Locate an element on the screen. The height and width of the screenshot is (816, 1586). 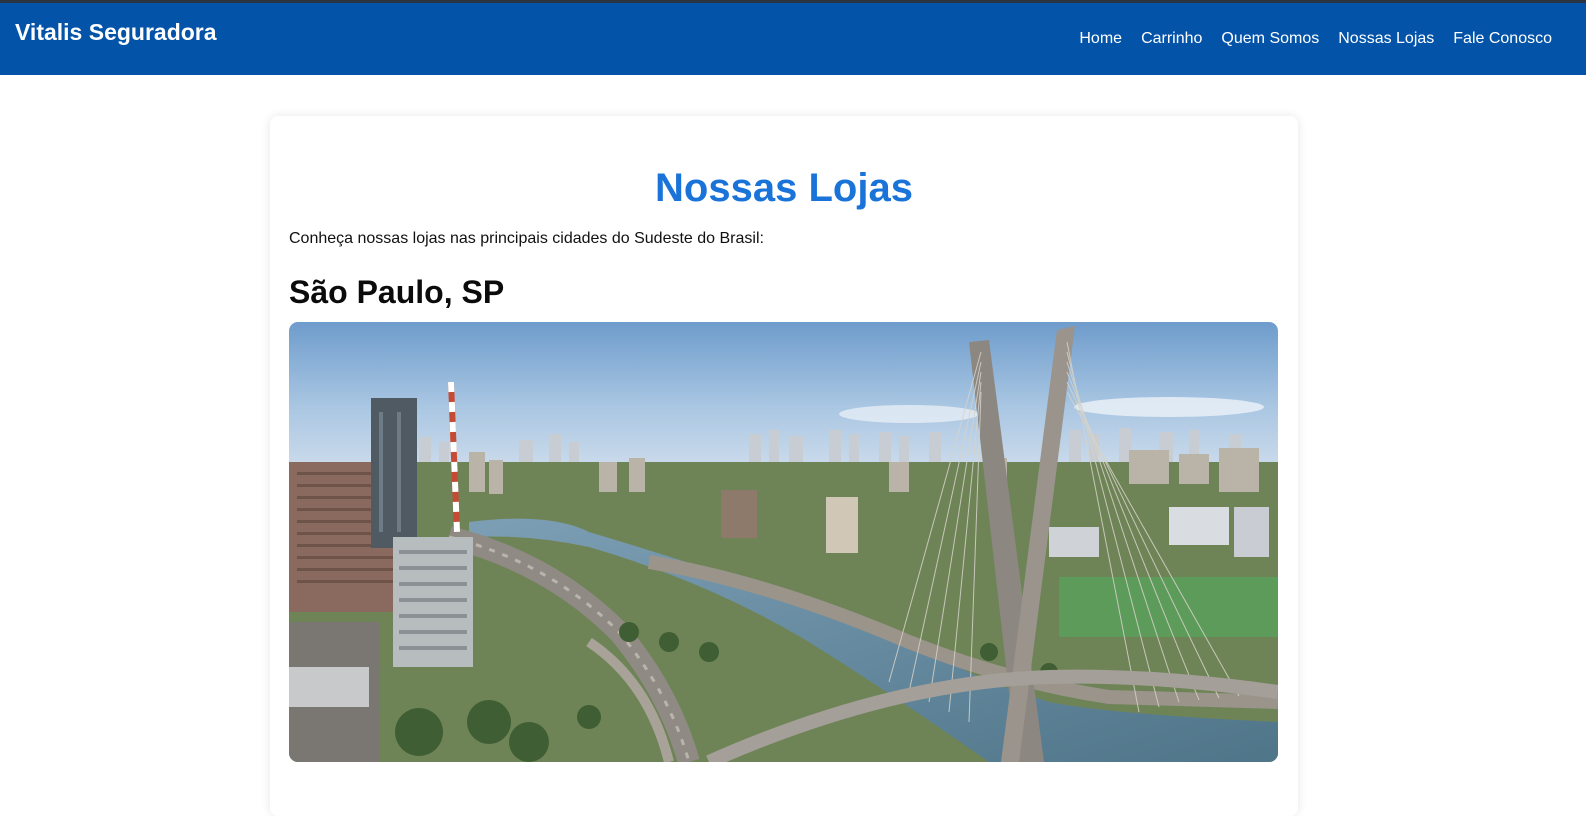
page-title: Nossas Lojas is located at coordinates (784, 188).